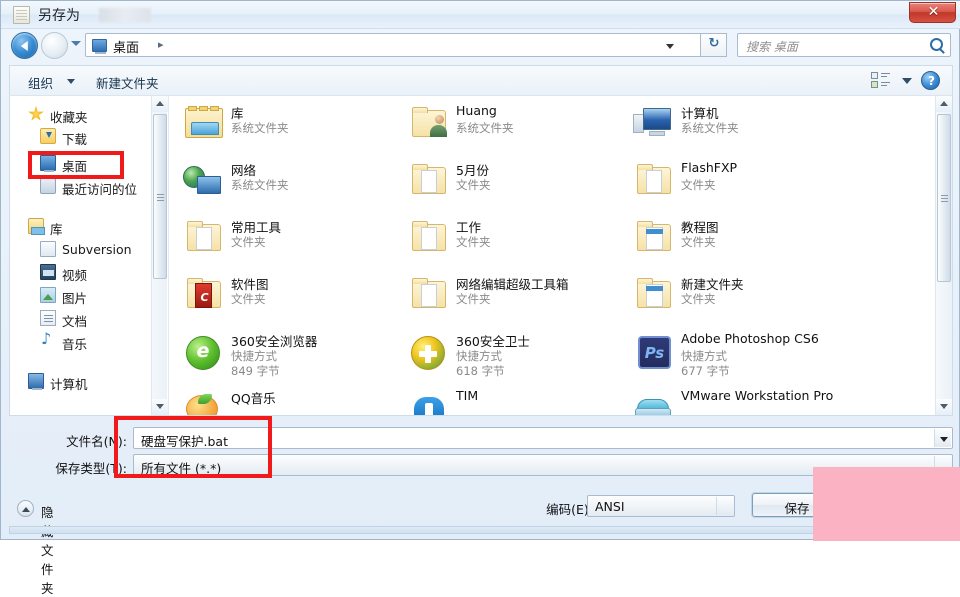 Image resolution: width=960 pixels, height=597 pixels. What do you see at coordinates (80, 226) in the screenshot?
I see `sidebar-item-4: 库` at bounding box center [80, 226].